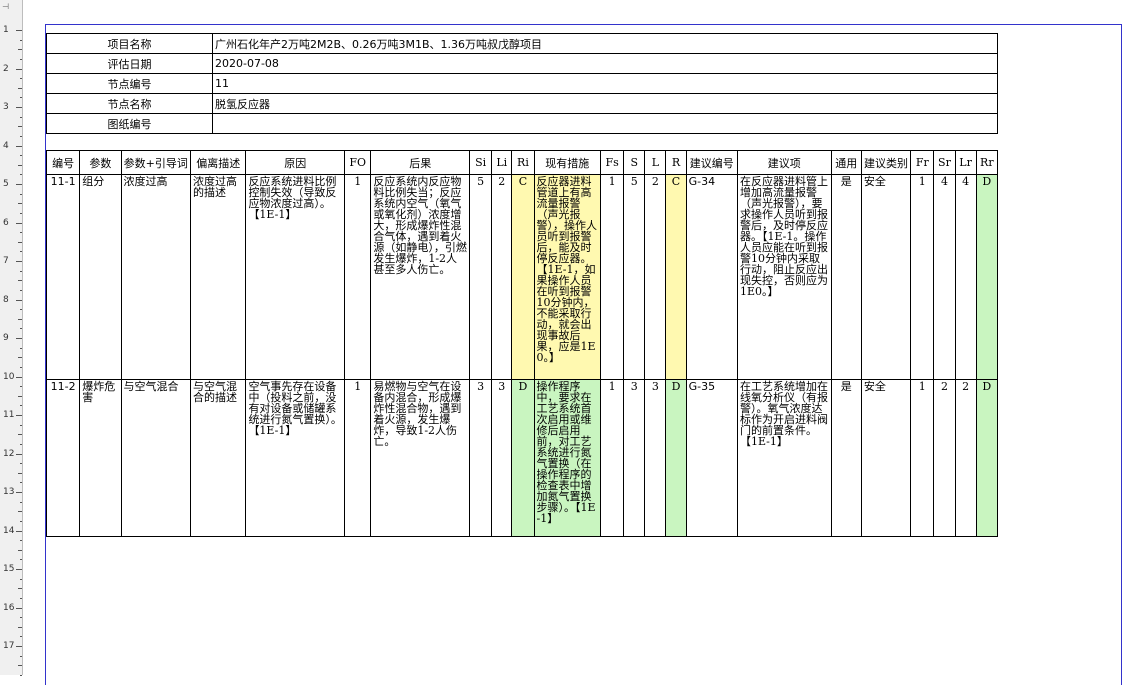 This screenshot has width=1137, height=685. I want to click on cell-r: D, so click(676, 458).